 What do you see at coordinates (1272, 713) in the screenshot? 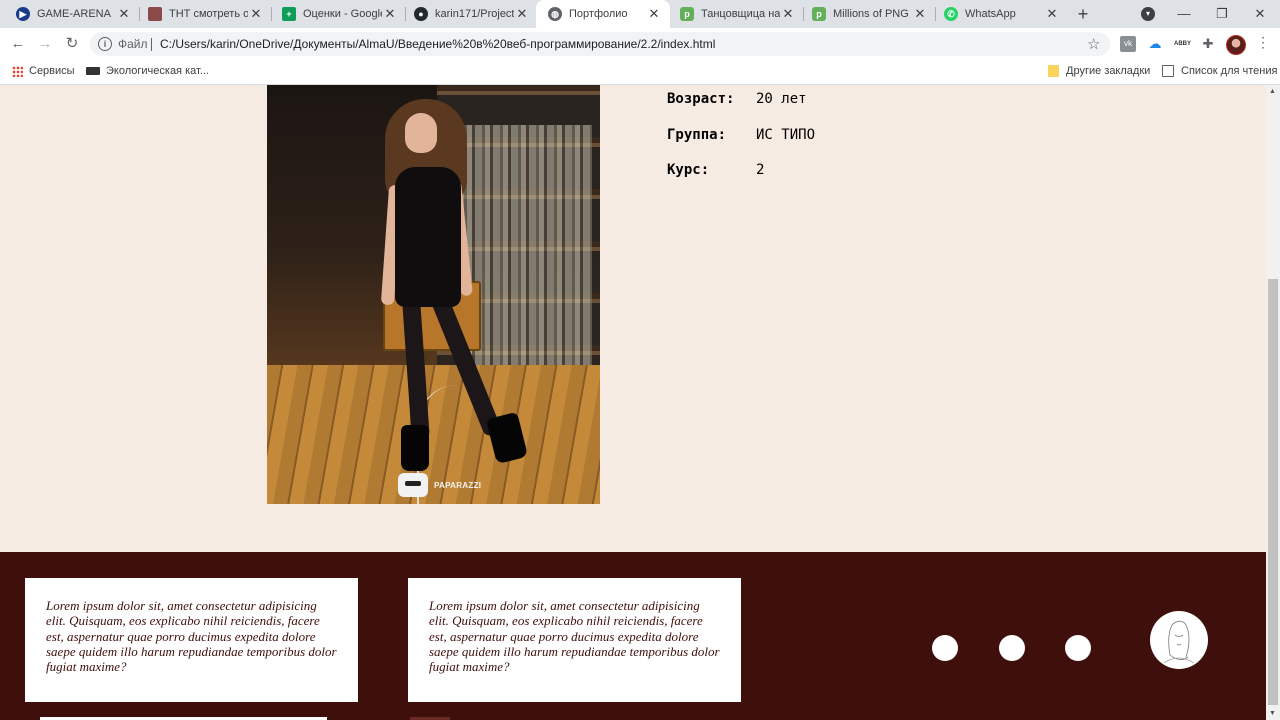
I see `scroll-down-arrow-icon: ▼` at bounding box center [1272, 713].